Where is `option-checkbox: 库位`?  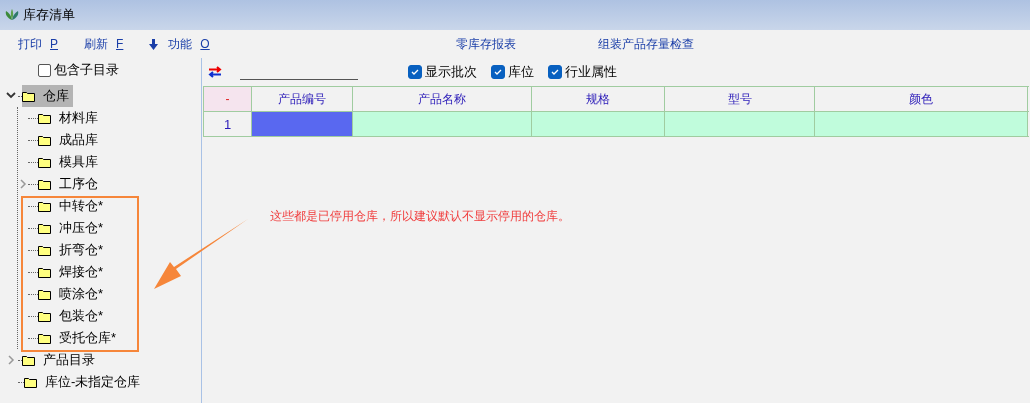
option-checkbox: 库位 is located at coordinates (512, 72).